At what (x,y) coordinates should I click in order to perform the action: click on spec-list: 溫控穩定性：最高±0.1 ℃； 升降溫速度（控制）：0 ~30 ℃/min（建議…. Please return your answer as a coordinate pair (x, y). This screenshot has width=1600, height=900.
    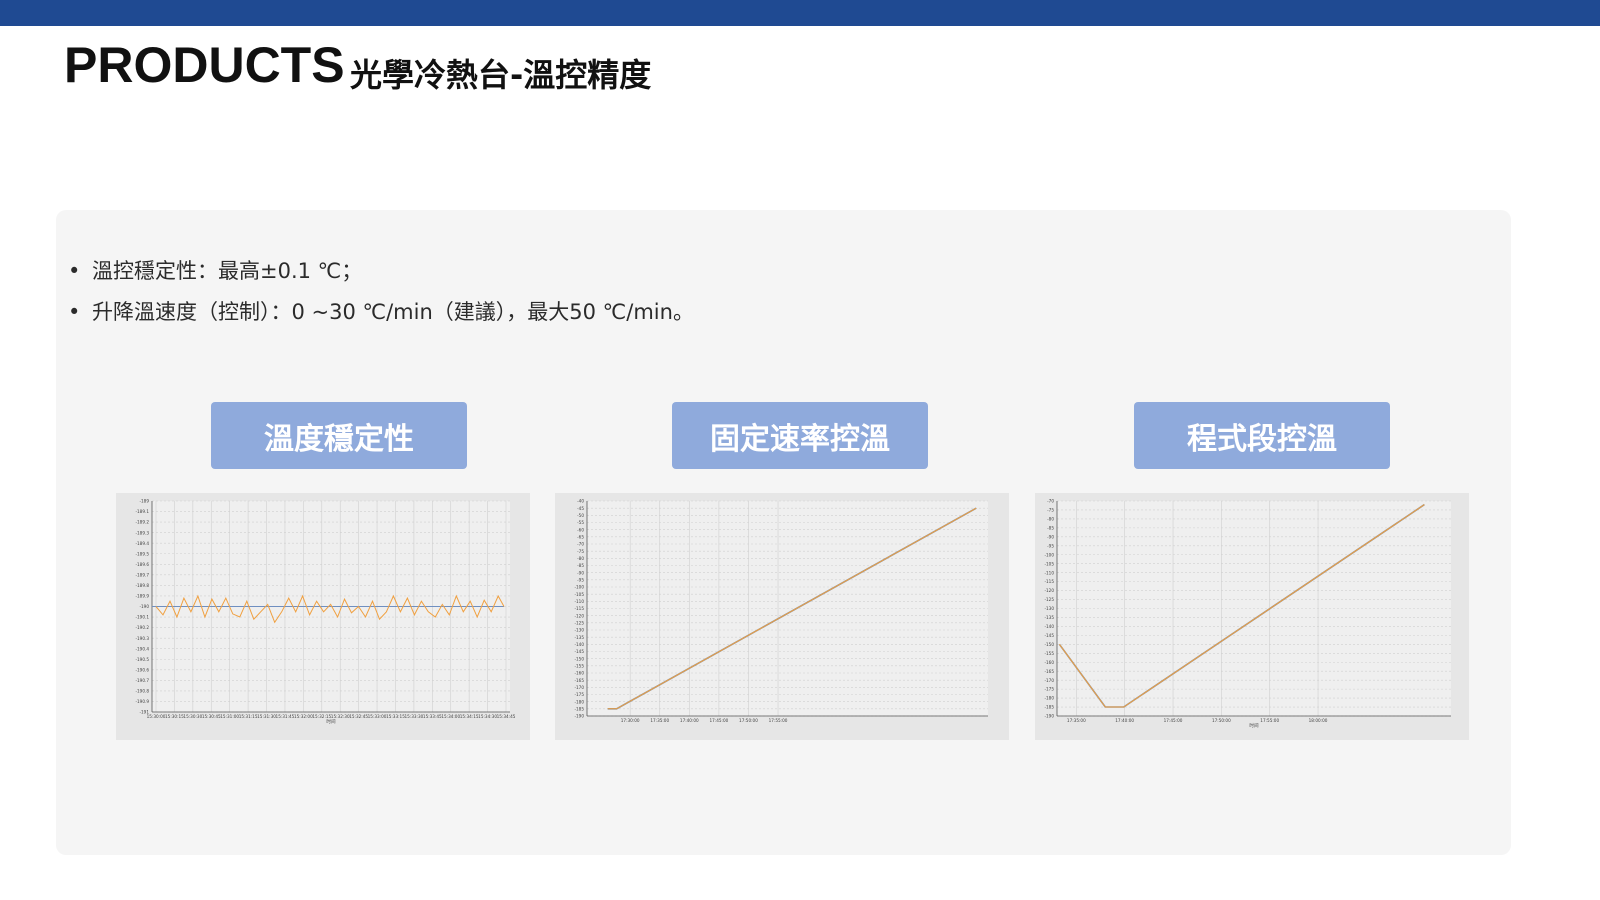
    Looking at the image, I should click on (380, 297).